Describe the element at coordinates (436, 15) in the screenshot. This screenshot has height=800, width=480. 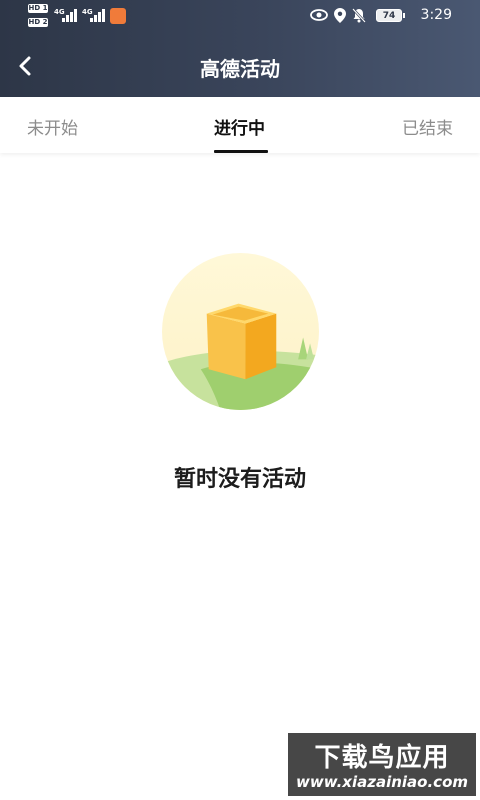
I see `status-time: 3:29` at that location.